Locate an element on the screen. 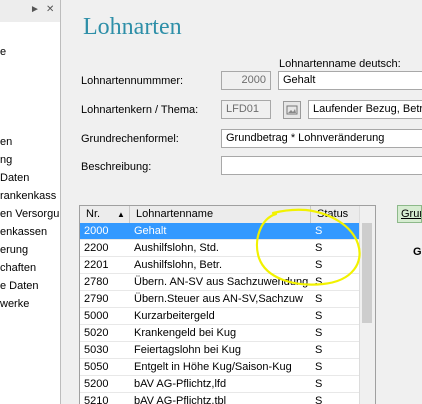 Image resolution: width=422 pixels, height=404 pixels. cell-nr: 5200 is located at coordinates (96, 384).